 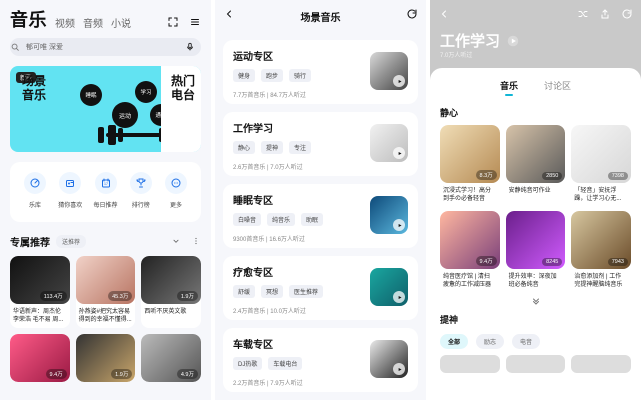 What do you see at coordinates (272, 291) in the screenshot?
I see `scene-tag: 冥想` at bounding box center [272, 291].